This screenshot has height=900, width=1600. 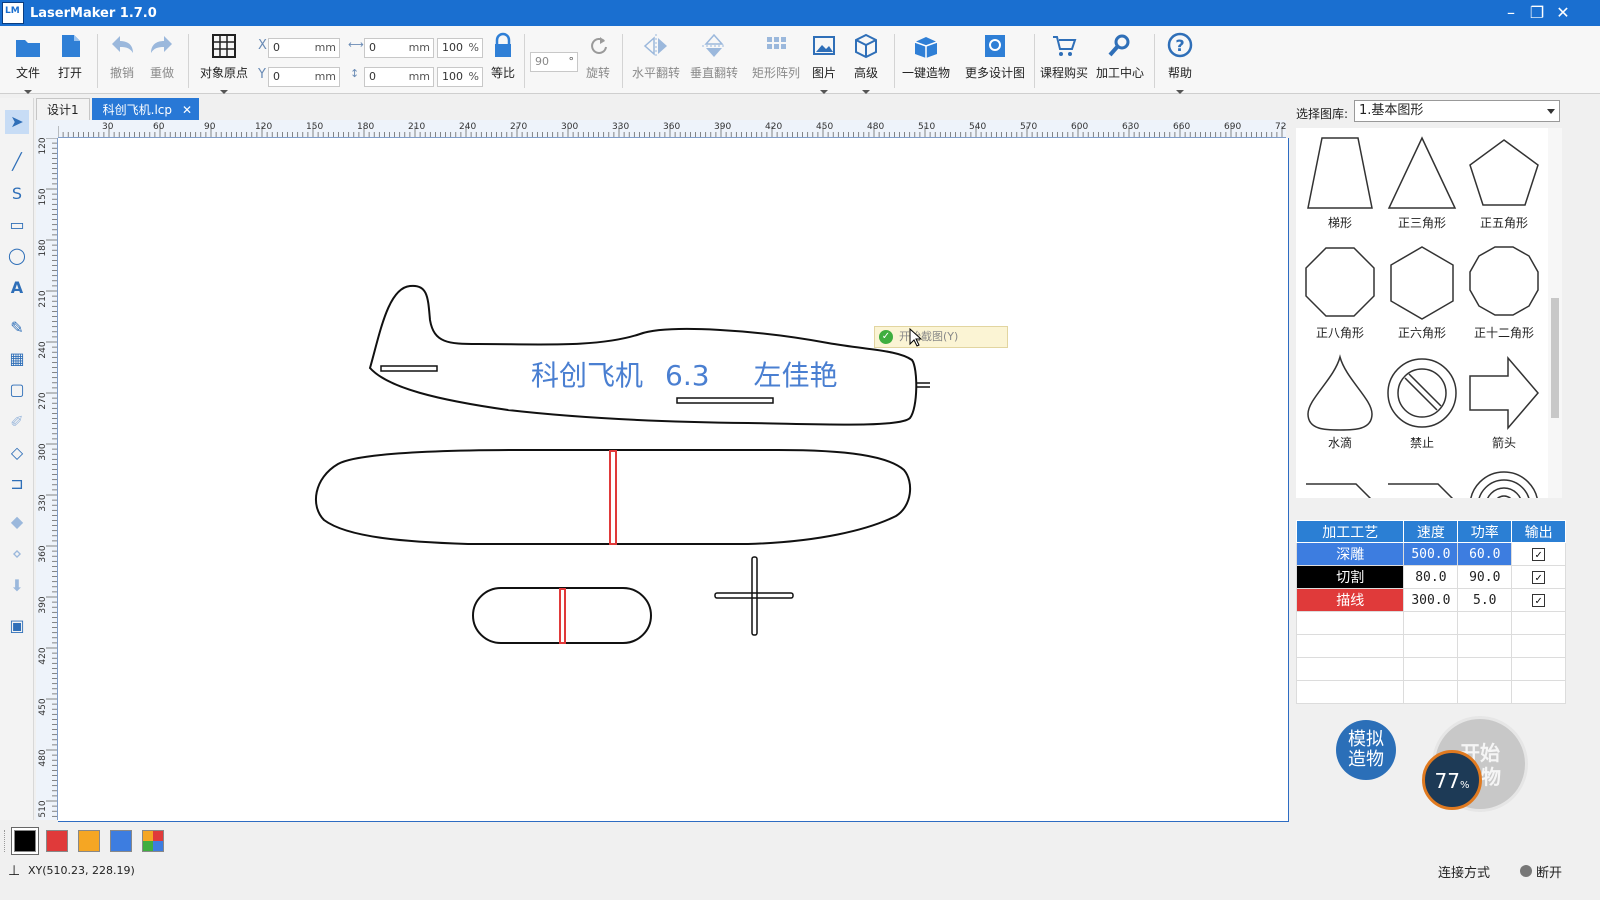 What do you see at coordinates (187, 110) in the screenshot?
I see `close-tab-icon: ✕` at bounding box center [187, 110].